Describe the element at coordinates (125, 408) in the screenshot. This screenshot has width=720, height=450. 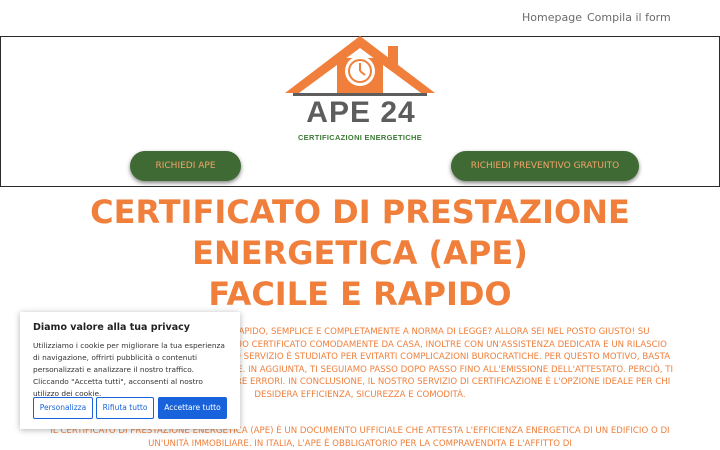
I see `cookie-reject-button: Rifiuta tutto` at that location.